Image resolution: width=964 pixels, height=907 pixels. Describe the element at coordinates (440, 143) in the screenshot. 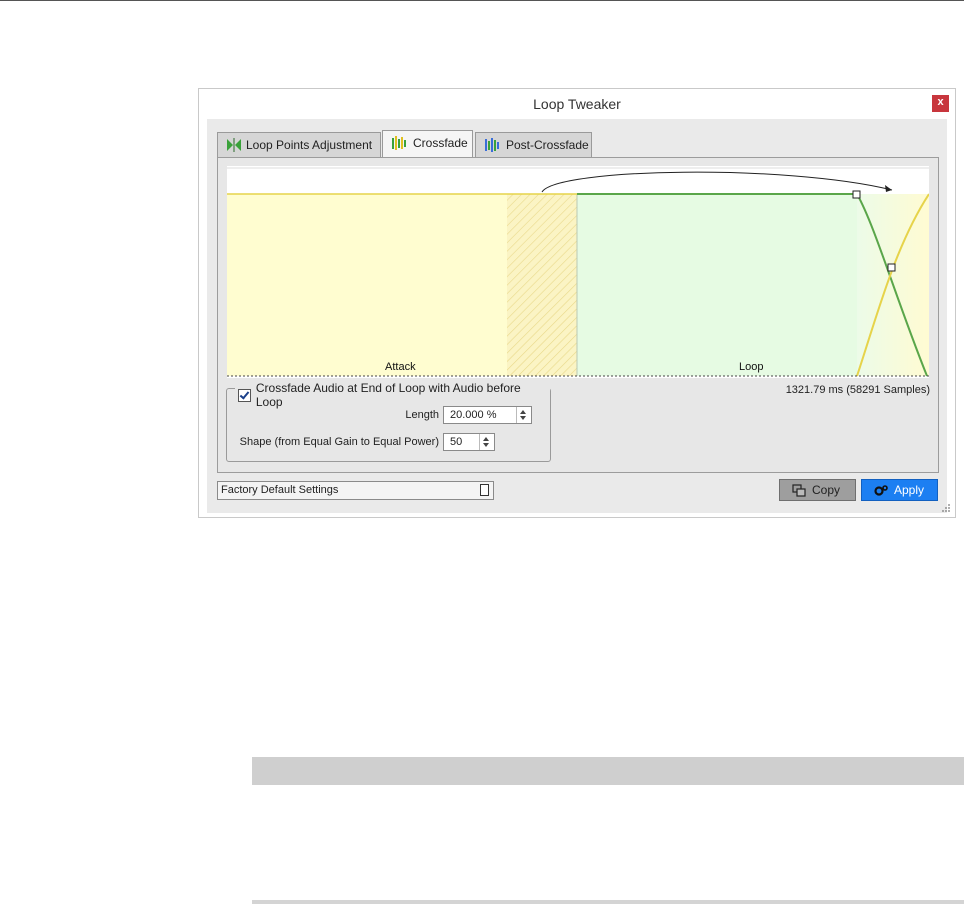

I see `tab-label: Crossfade` at that location.